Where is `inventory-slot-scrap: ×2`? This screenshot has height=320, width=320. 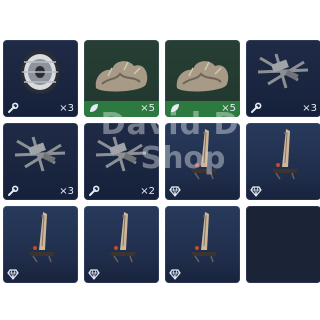 inventory-slot-scrap: ×2 is located at coordinates (121, 161).